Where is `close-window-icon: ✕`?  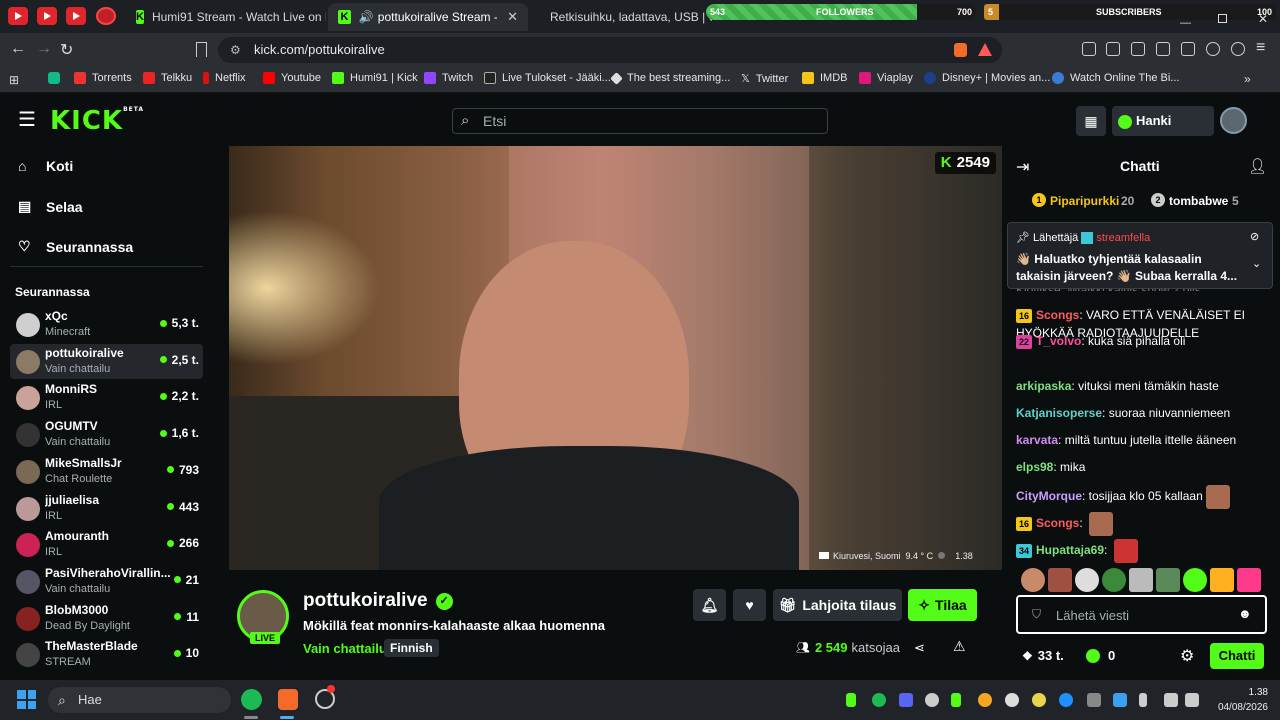 close-window-icon: ✕ is located at coordinates (1263, 19).